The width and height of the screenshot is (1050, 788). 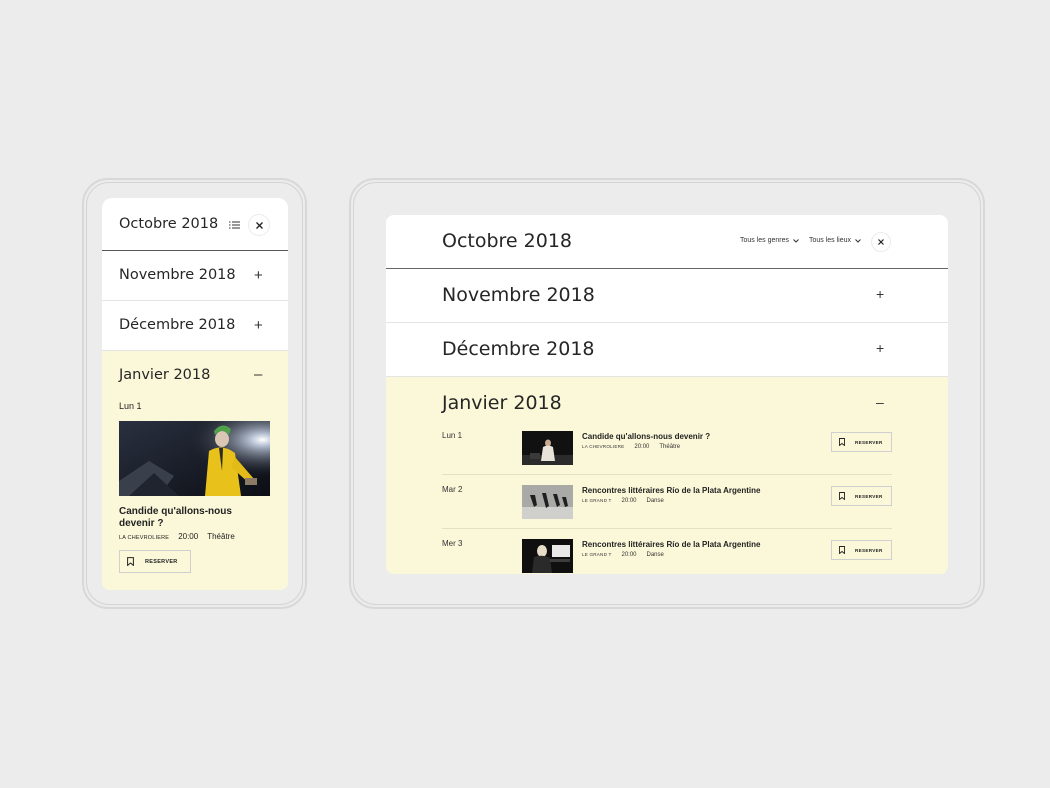 I want to click on genre-filter-select: Tous les genres, so click(x=769, y=240).